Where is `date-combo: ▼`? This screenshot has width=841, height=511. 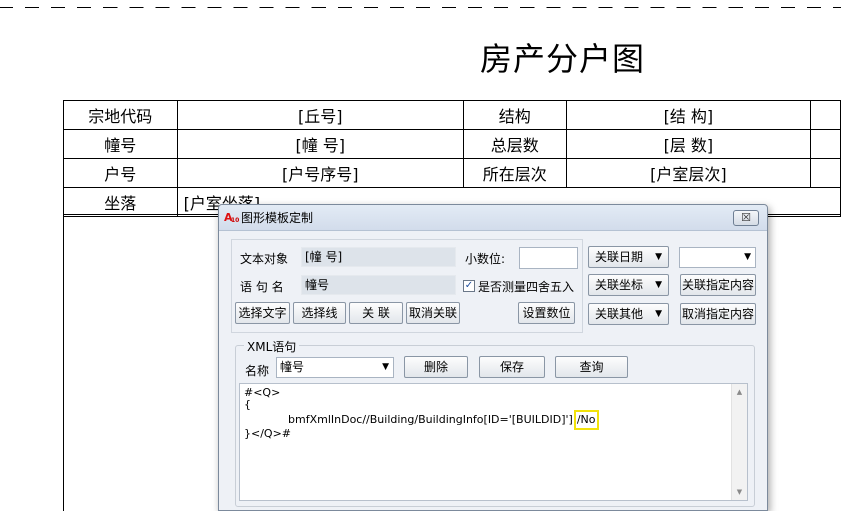 date-combo: ▼ is located at coordinates (717, 257).